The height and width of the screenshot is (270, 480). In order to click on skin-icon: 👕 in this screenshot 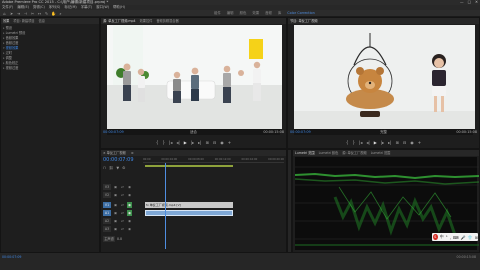, I will do `click(470, 237)`.